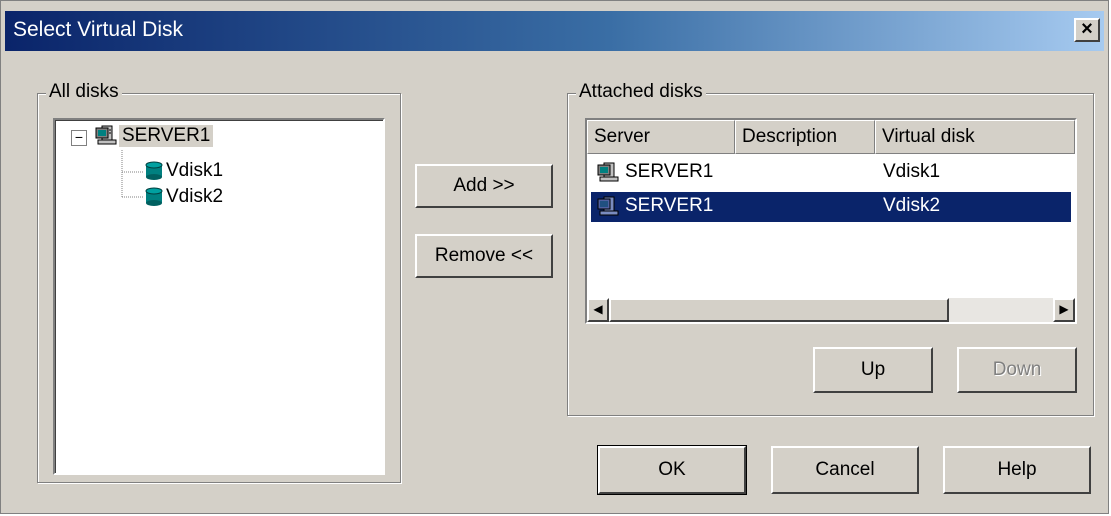 This screenshot has width=1111, height=516. What do you see at coordinates (873, 370) in the screenshot?
I see `up-button: Up` at bounding box center [873, 370].